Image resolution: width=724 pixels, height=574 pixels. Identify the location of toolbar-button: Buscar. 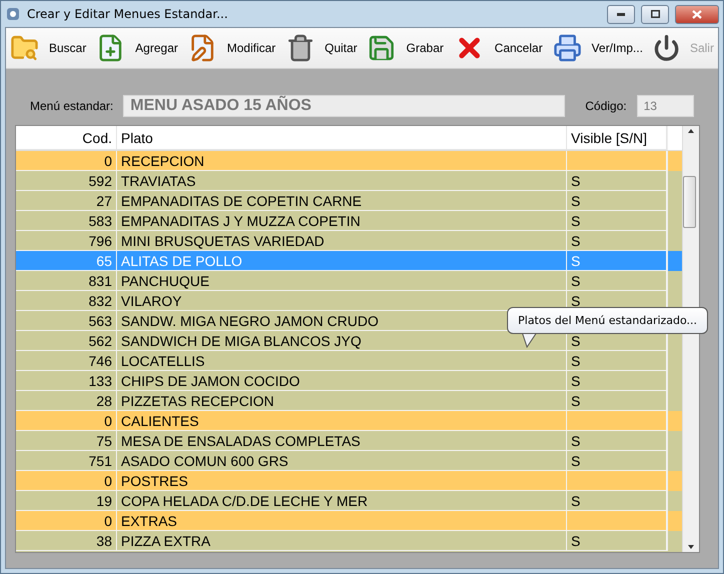
(67, 48).